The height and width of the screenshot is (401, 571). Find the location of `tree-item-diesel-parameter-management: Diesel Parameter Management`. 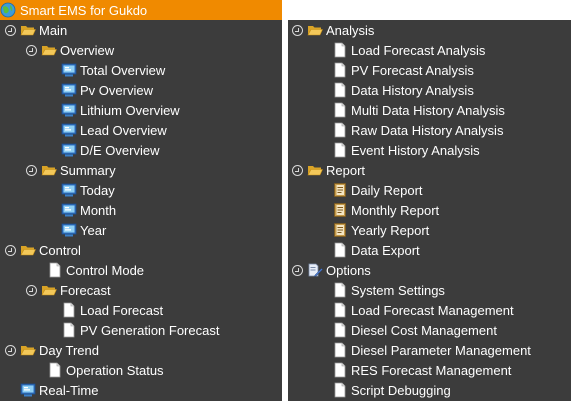

tree-item-diesel-parameter-management: Diesel Parameter Management is located at coordinates (429, 350).